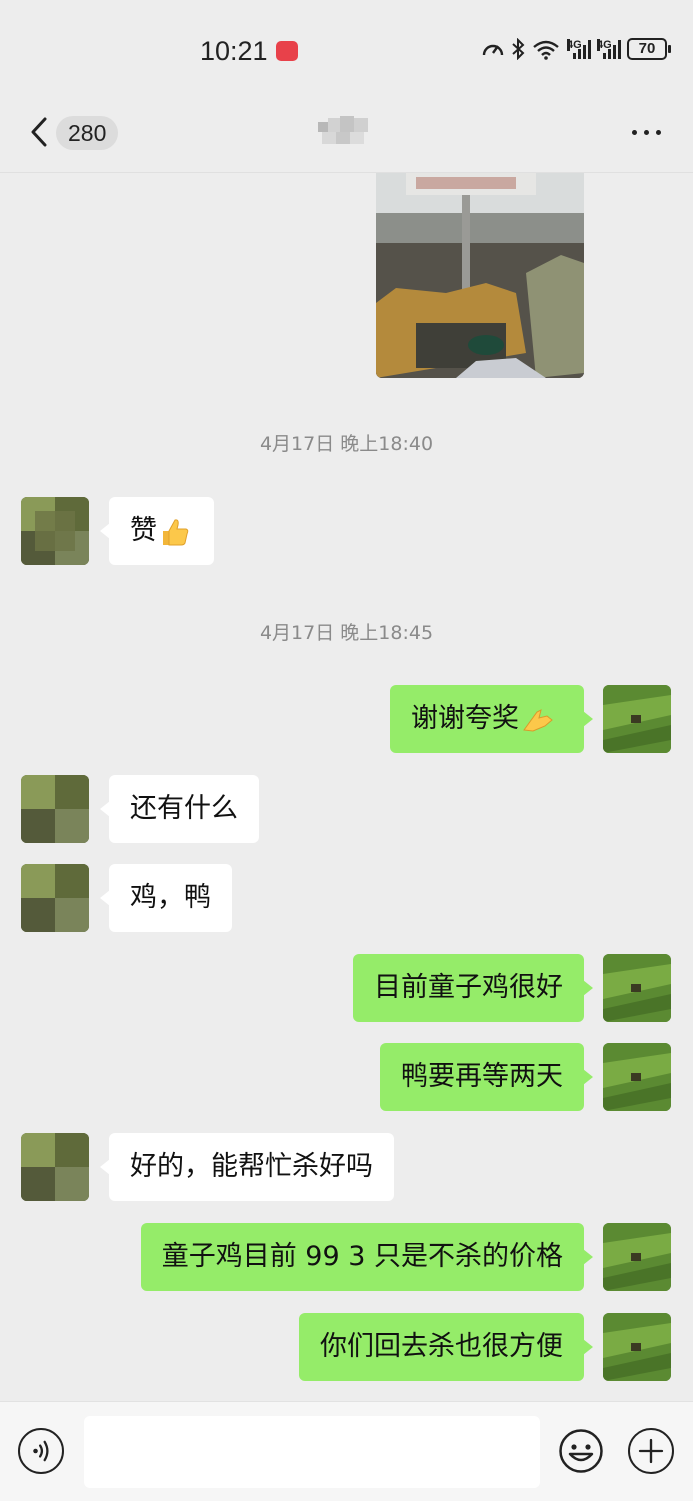 The height and width of the screenshot is (1501, 693). Describe the element at coordinates (312, 1452) in the screenshot. I see `message-input` at that location.